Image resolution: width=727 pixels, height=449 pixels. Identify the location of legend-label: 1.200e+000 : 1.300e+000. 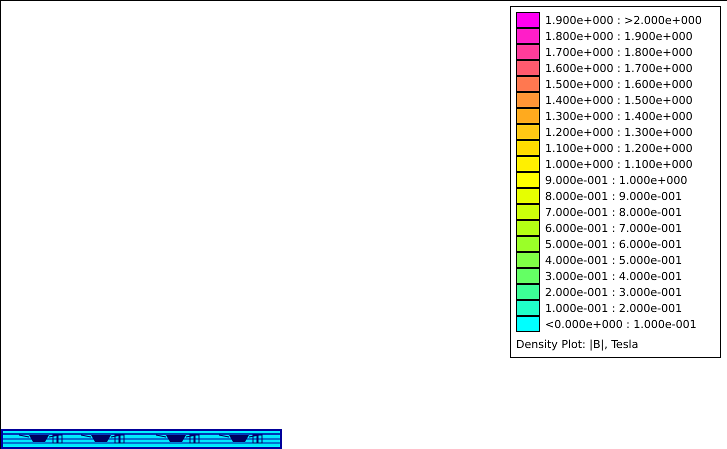
(619, 132).